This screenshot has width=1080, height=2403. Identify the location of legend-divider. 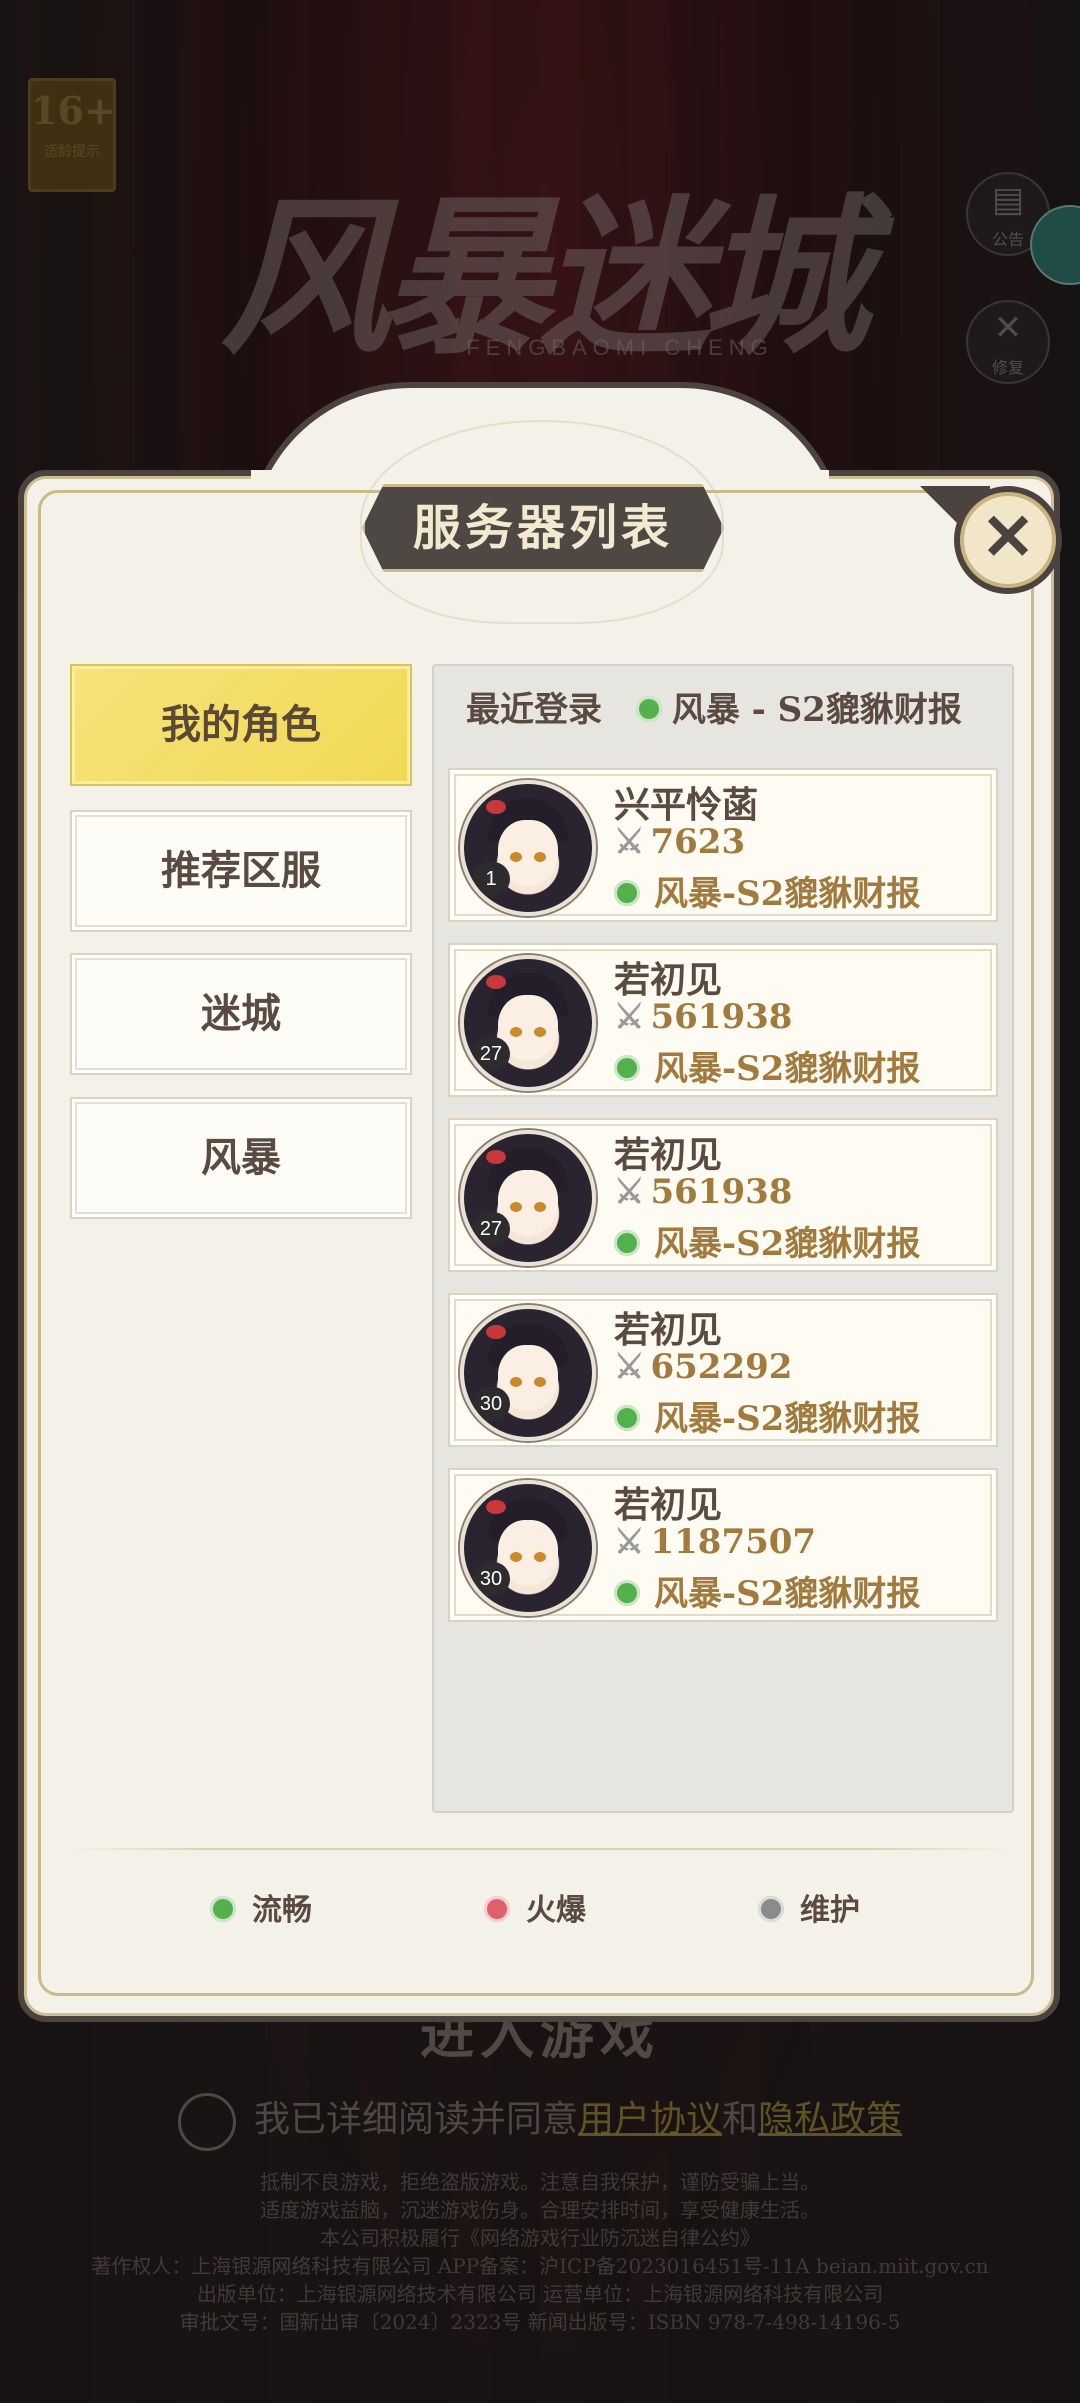
(540, 1849).